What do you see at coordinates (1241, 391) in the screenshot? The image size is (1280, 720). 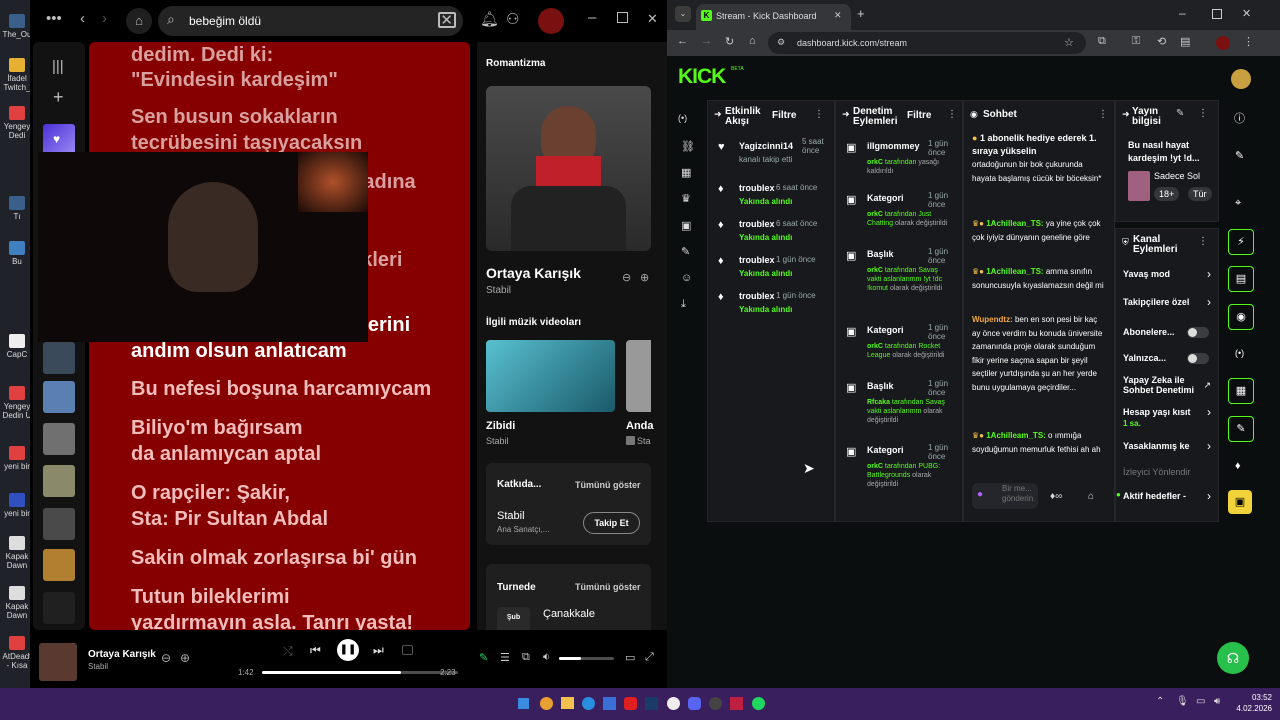 I see `layout-button: ▦` at bounding box center [1241, 391].